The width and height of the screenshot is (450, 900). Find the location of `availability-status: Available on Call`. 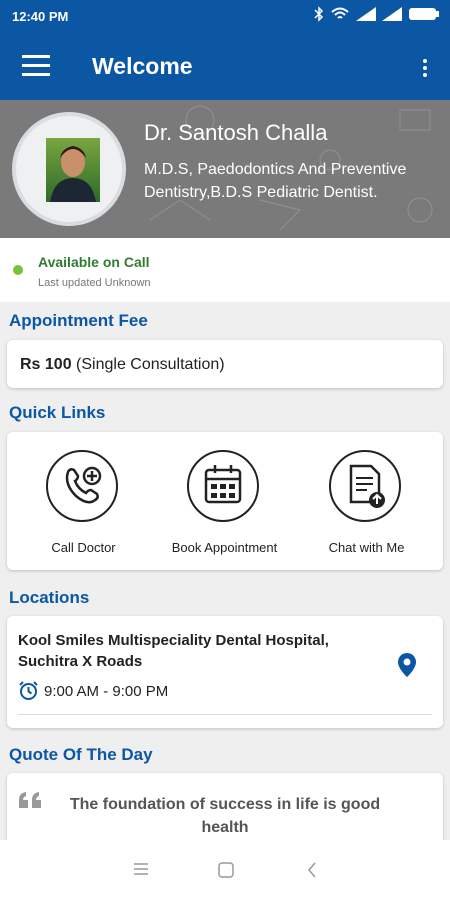

availability-status: Available on Call is located at coordinates (94, 262).